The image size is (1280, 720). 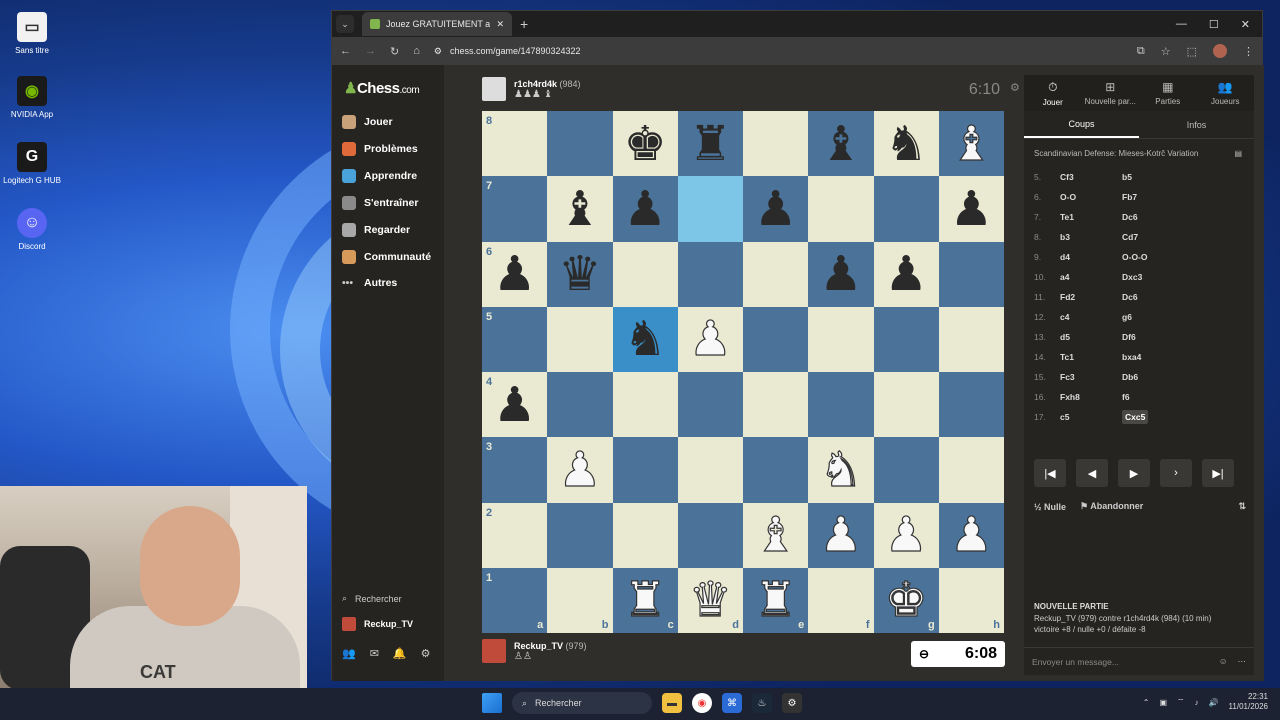 What do you see at coordinates (380, 203) in the screenshot?
I see `sidebar-item-entrainer: S'entraîner` at bounding box center [380, 203].